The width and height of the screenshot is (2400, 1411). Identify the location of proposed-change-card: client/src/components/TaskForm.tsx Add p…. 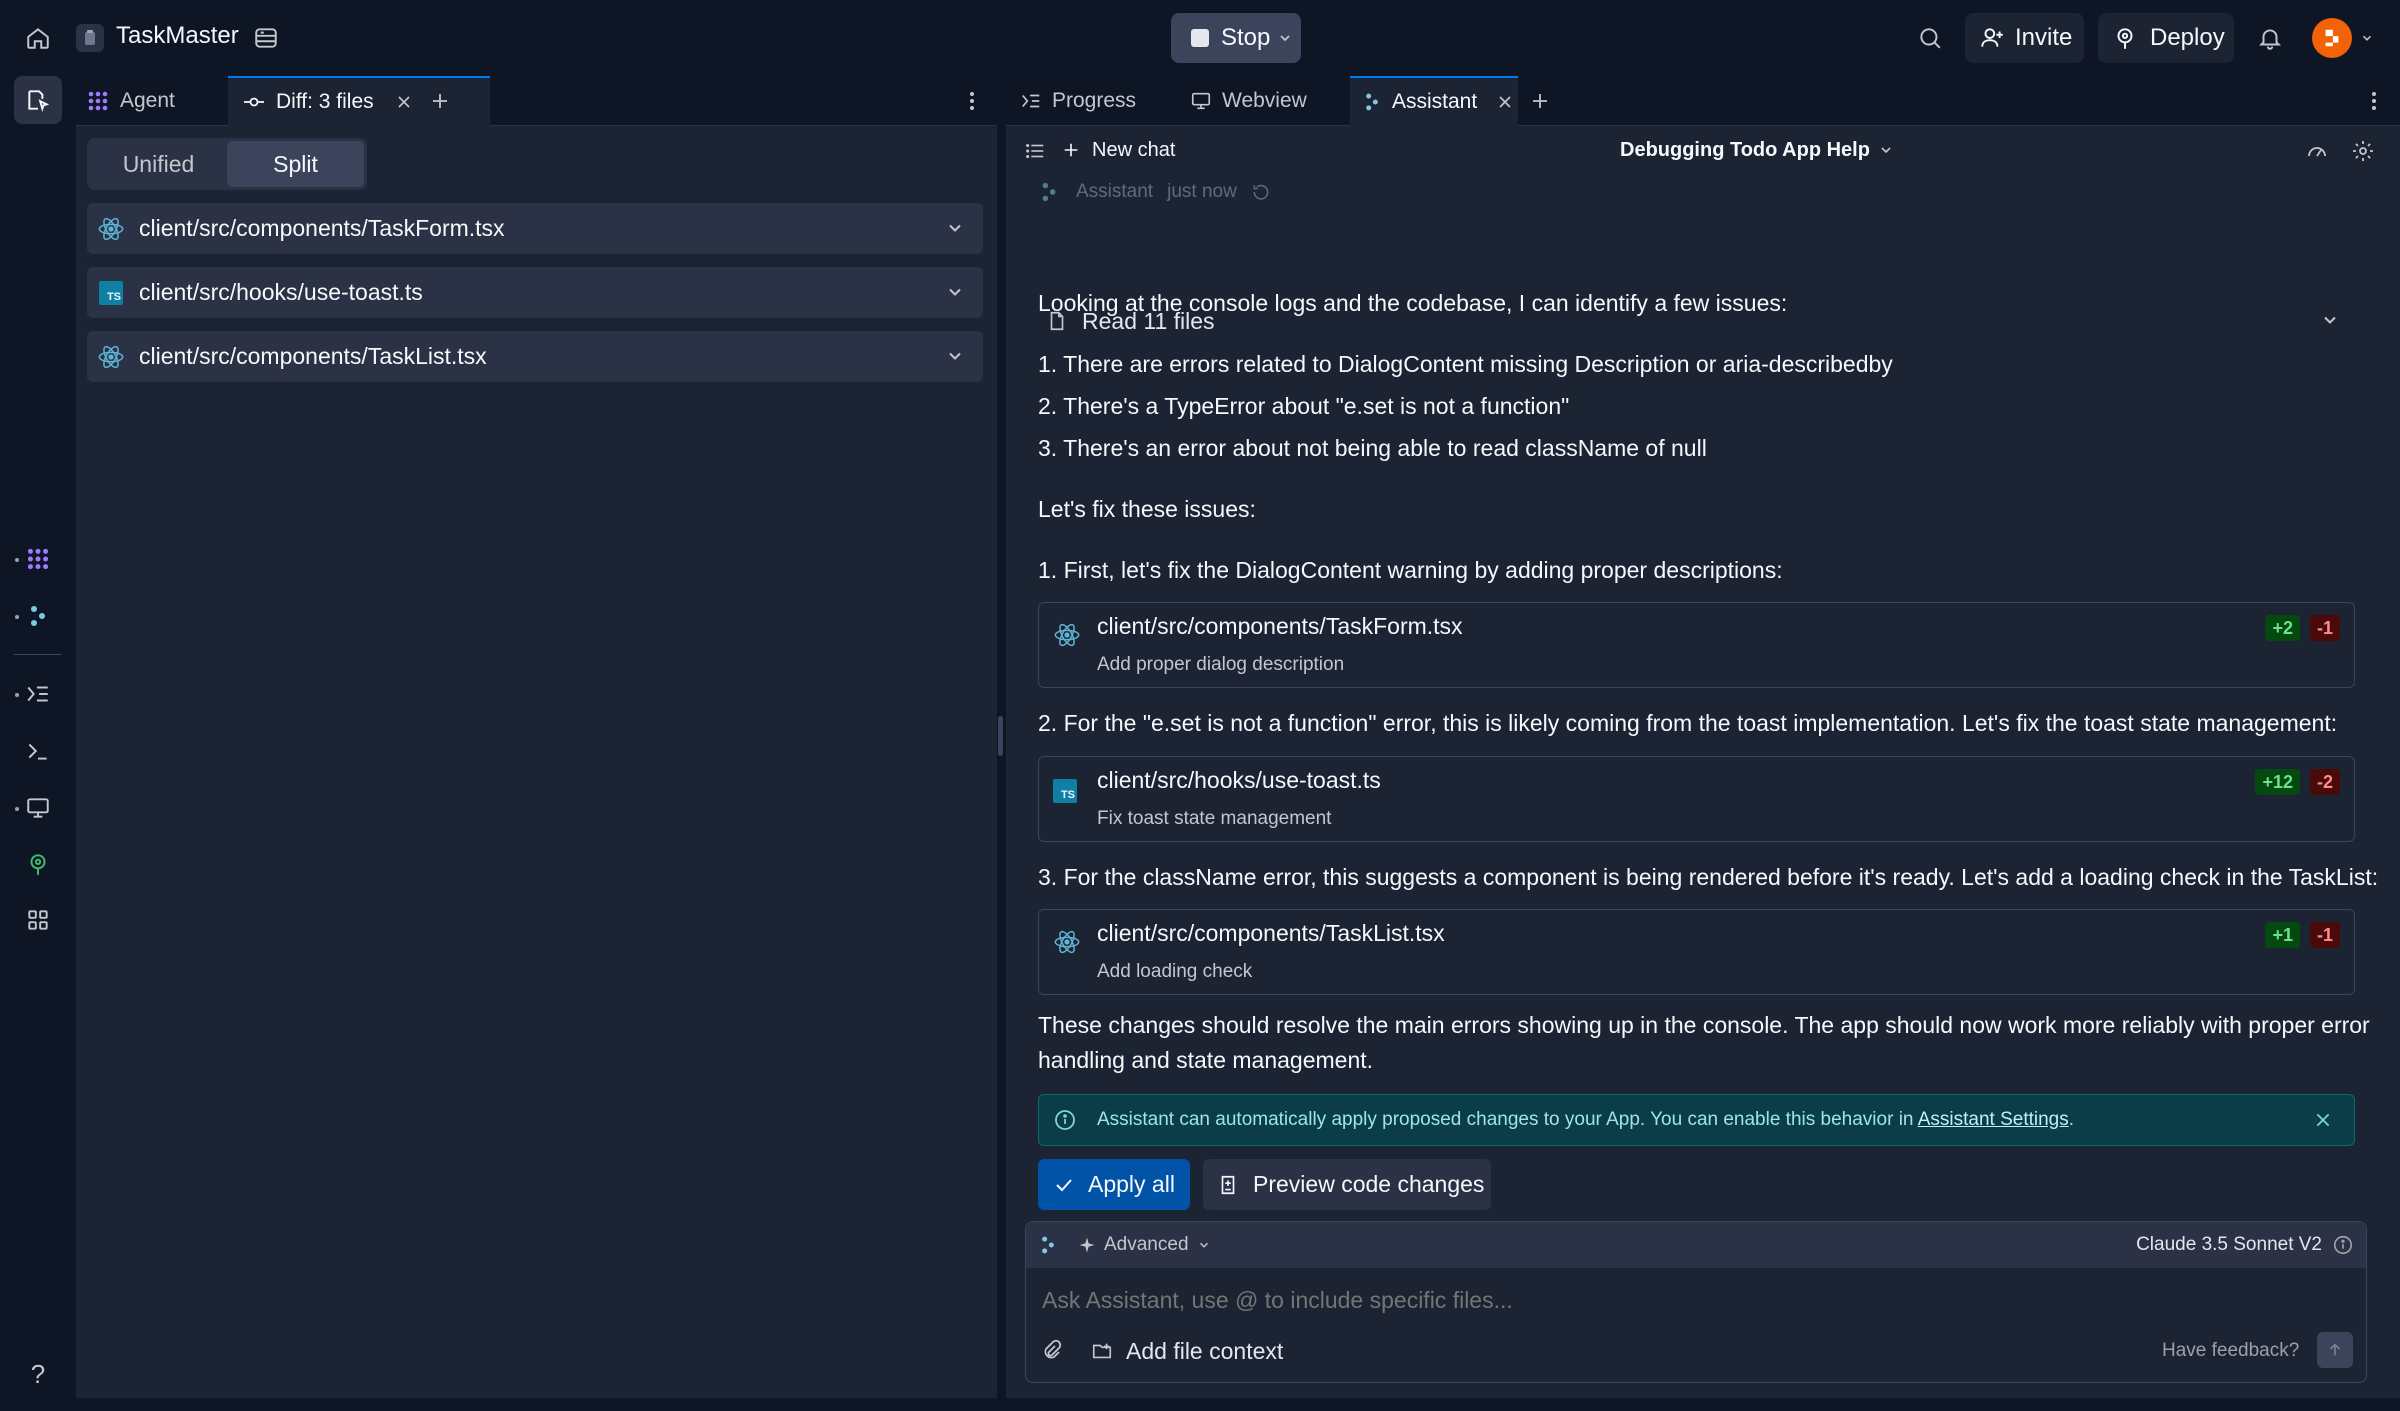
(1696, 645).